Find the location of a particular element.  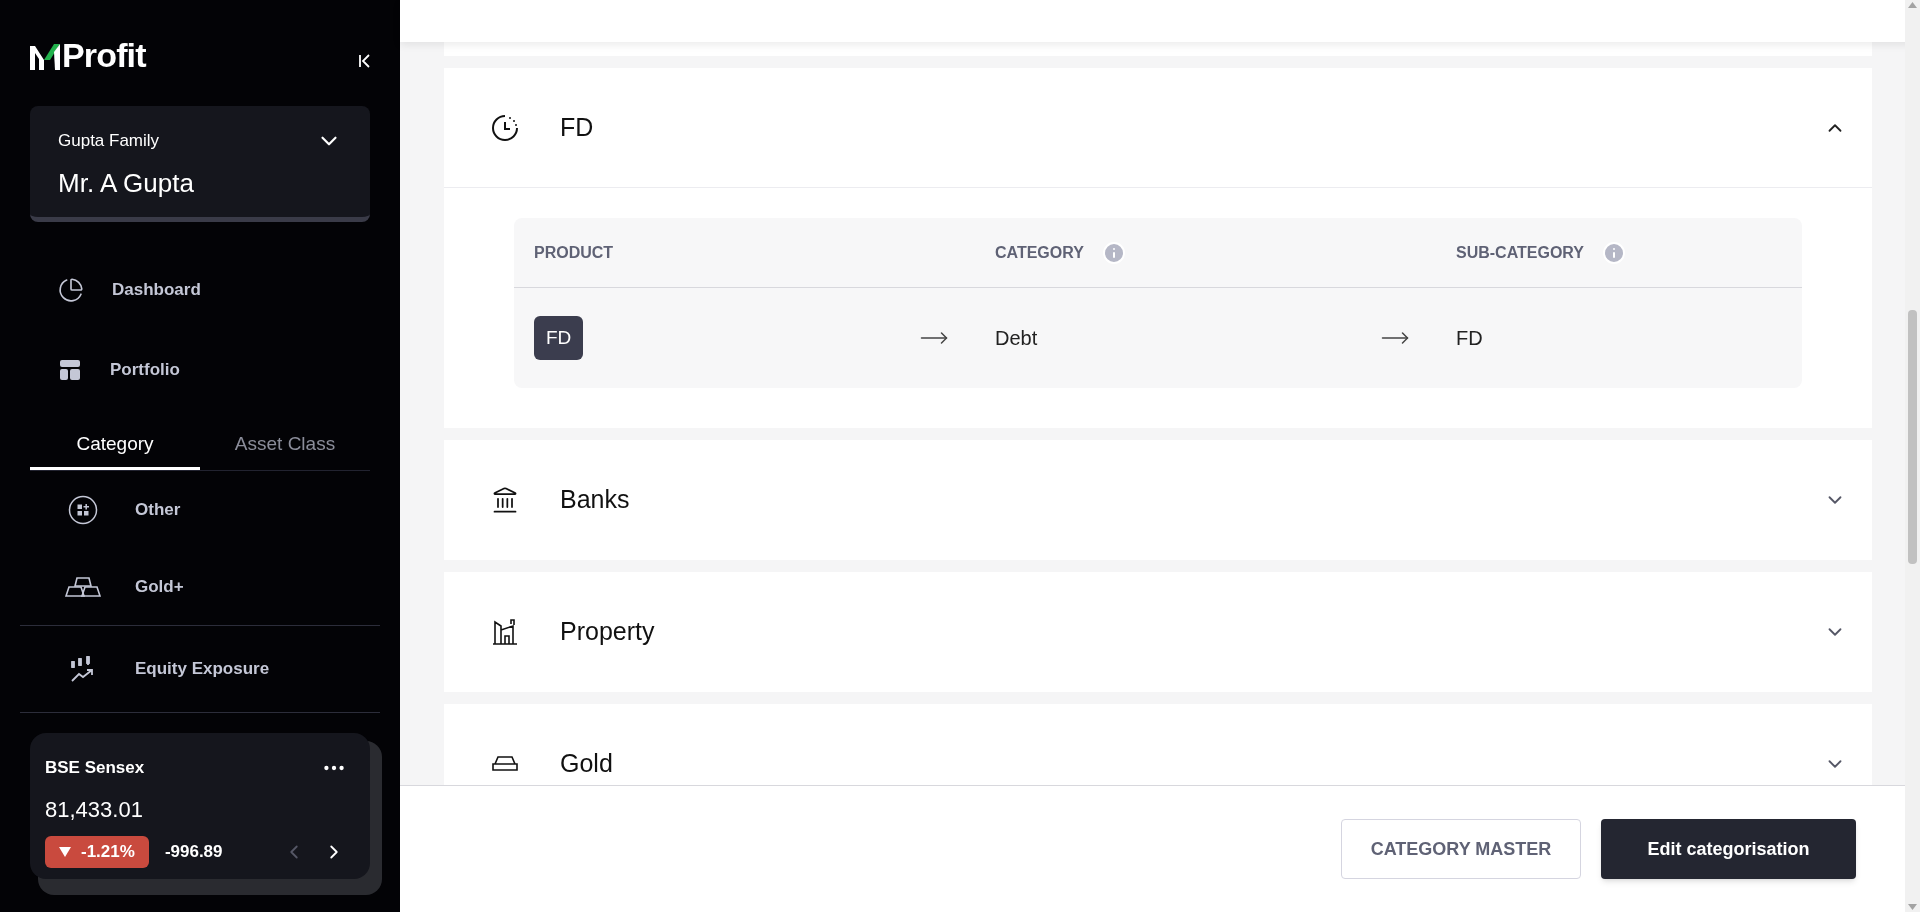

table-cell-text: FD is located at coordinates (1470, 338).